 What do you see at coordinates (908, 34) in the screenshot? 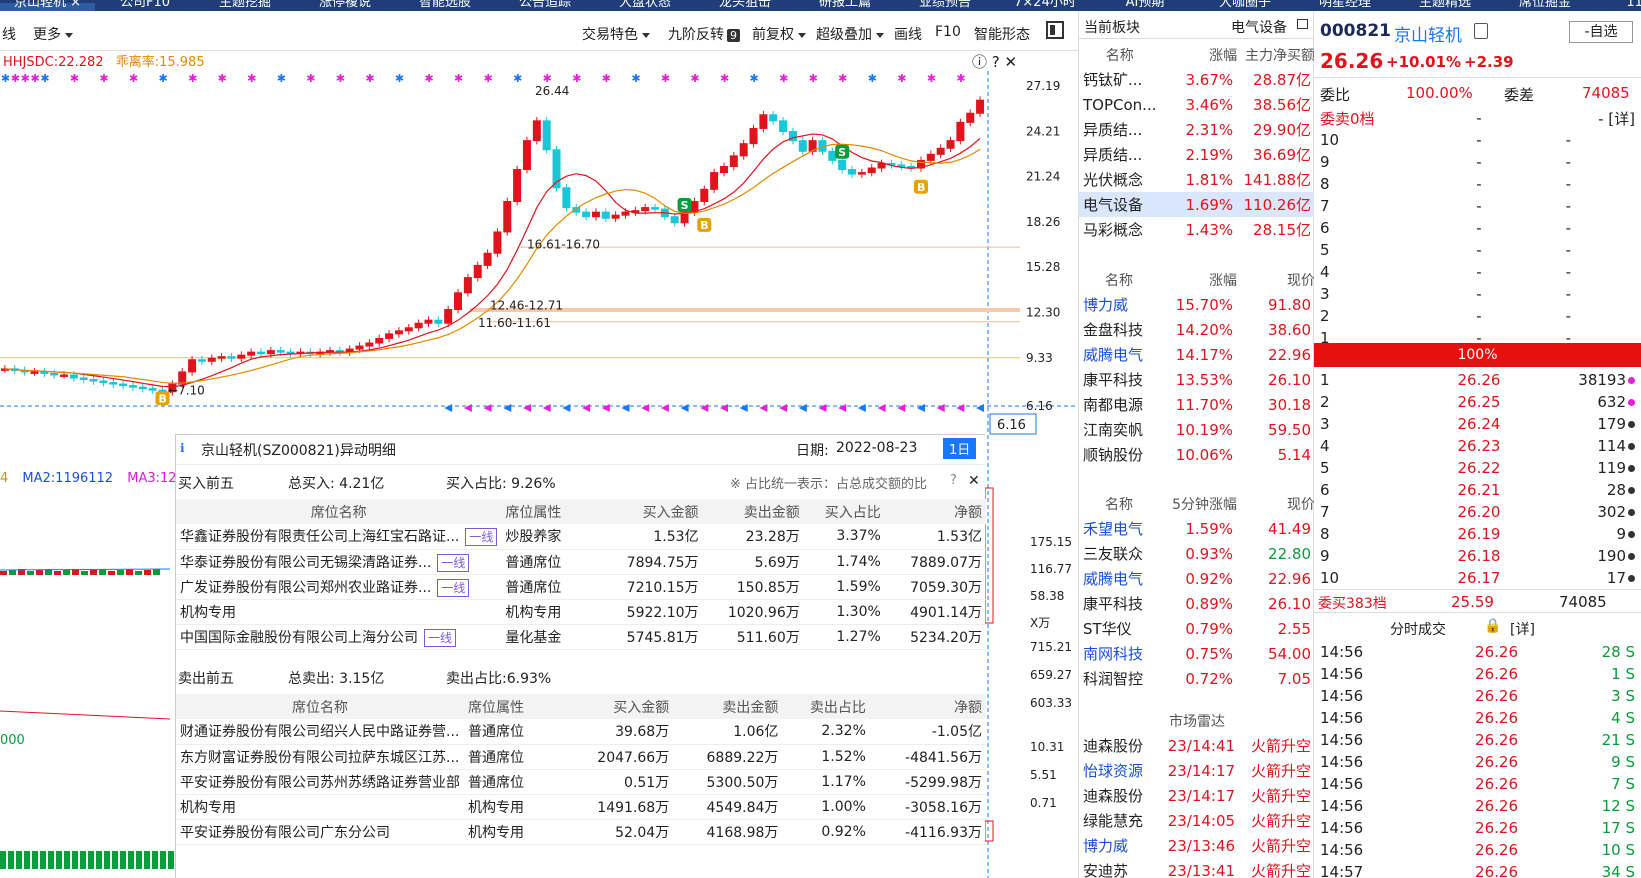
I see `draw-line-button: 画线` at bounding box center [908, 34].